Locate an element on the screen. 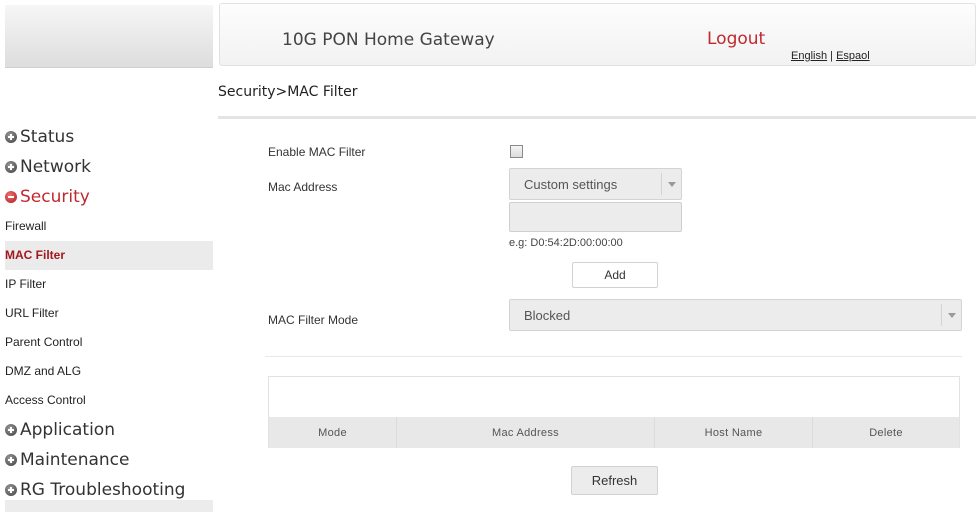  sidebar-item-label: Application is located at coordinates (67, 430).